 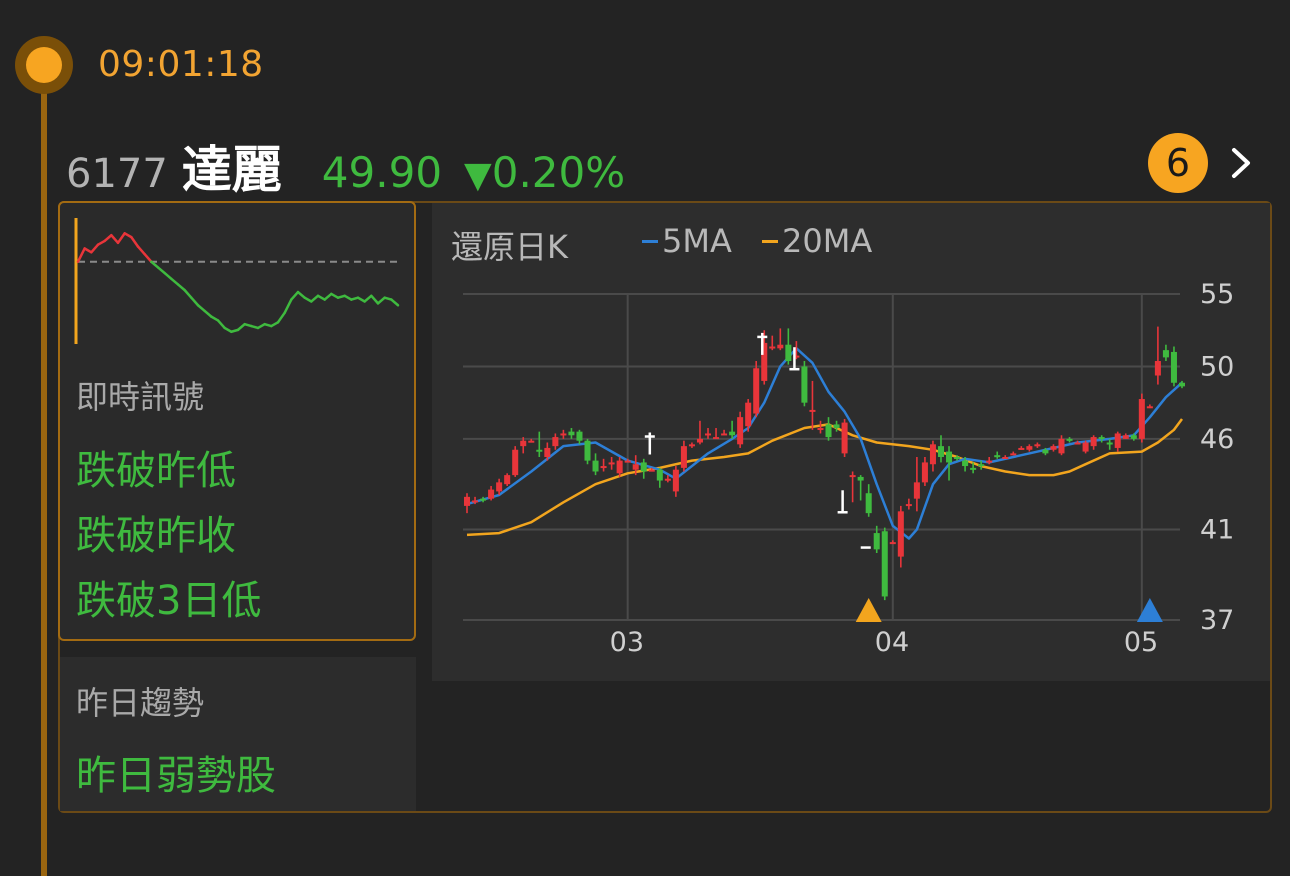 What do you see at coordinates (1217, 439) in the screenshot?
I see `y-tick-label: 46` at bounding box center [1217, 439].